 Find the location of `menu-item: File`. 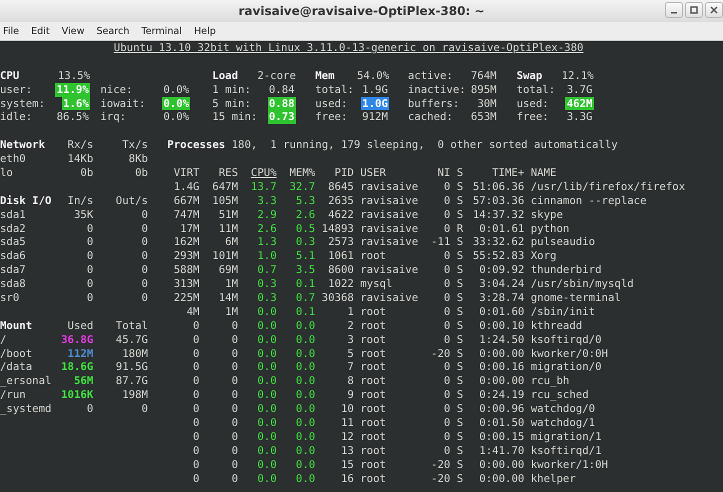

menu-item: File is located at coordinates (12, 31).